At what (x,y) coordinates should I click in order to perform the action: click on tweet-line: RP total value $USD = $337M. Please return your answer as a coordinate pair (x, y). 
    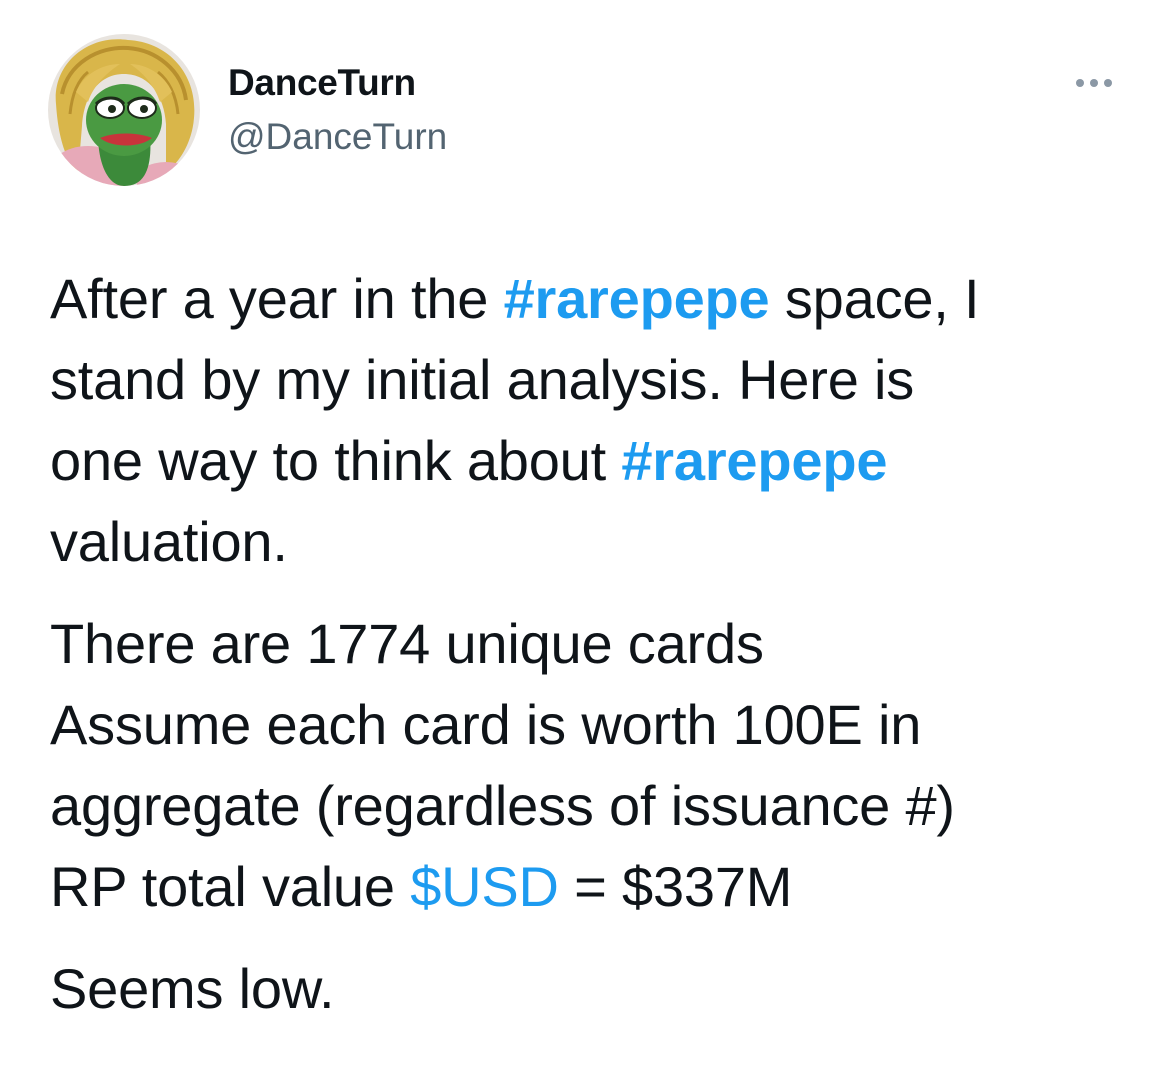
    Looking at the image, I should click on (595, 886).